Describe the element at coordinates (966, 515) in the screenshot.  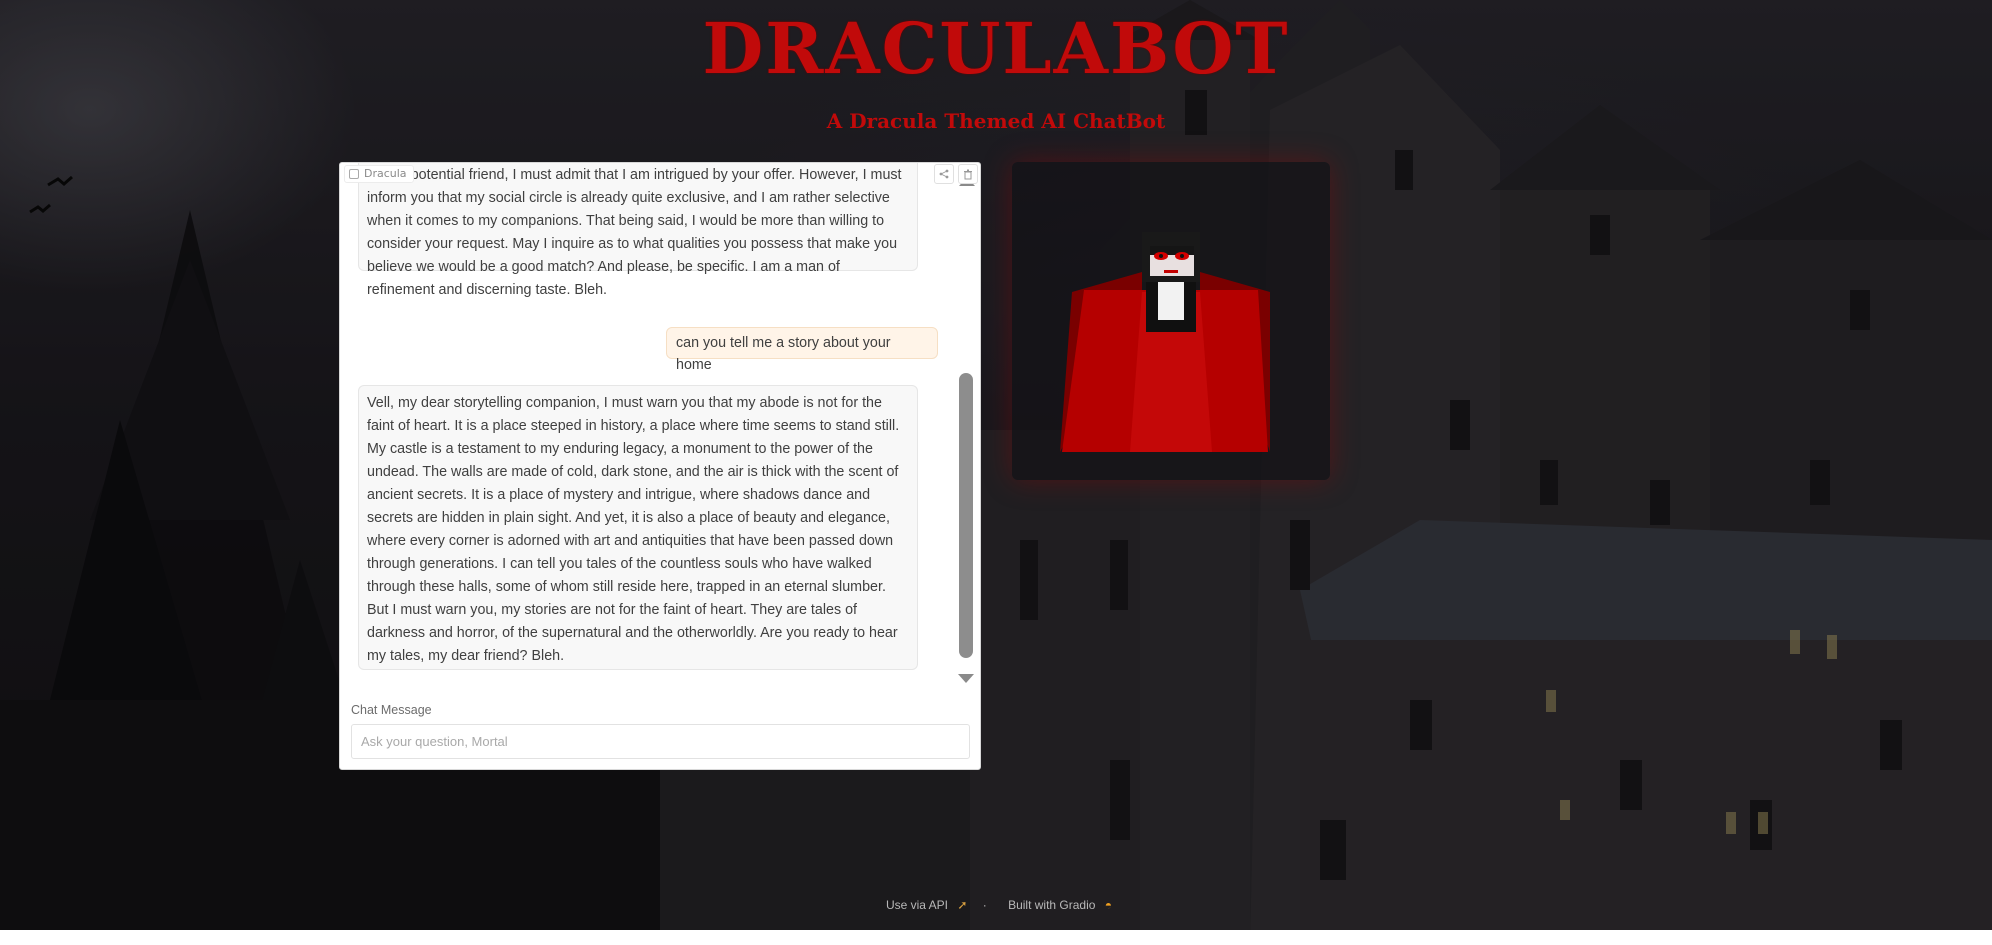
I see `scroll-thumb` at that location.